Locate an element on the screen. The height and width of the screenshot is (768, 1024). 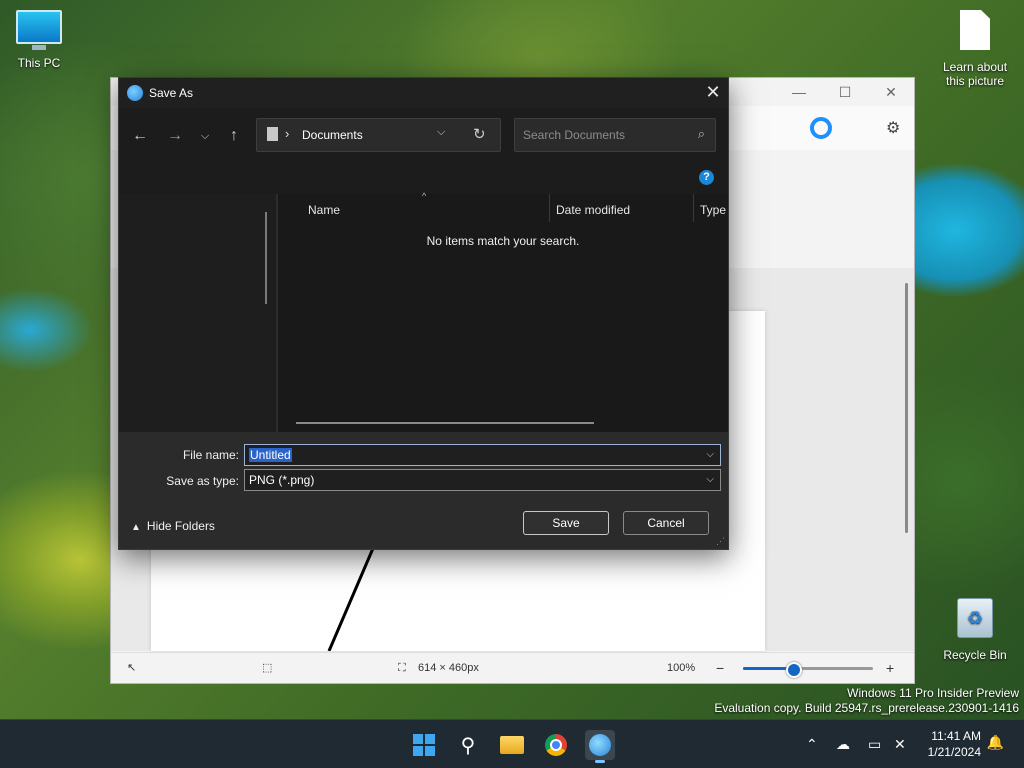
clock-date: 1/21/2024 is located at coordinates (954, 752).